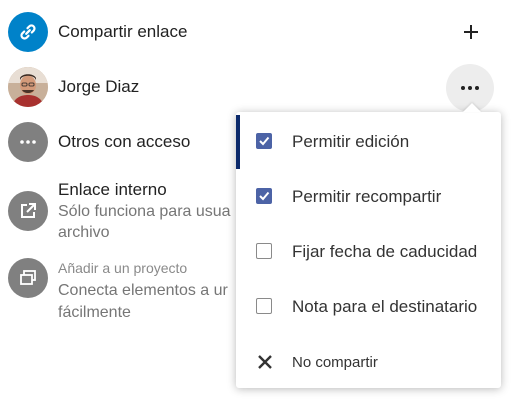  What do you see at coordinates (385, 251) in the screenshot?
I see `menu-item-label: Fijar fecha de caducidad` at bounding box center [385, 251].